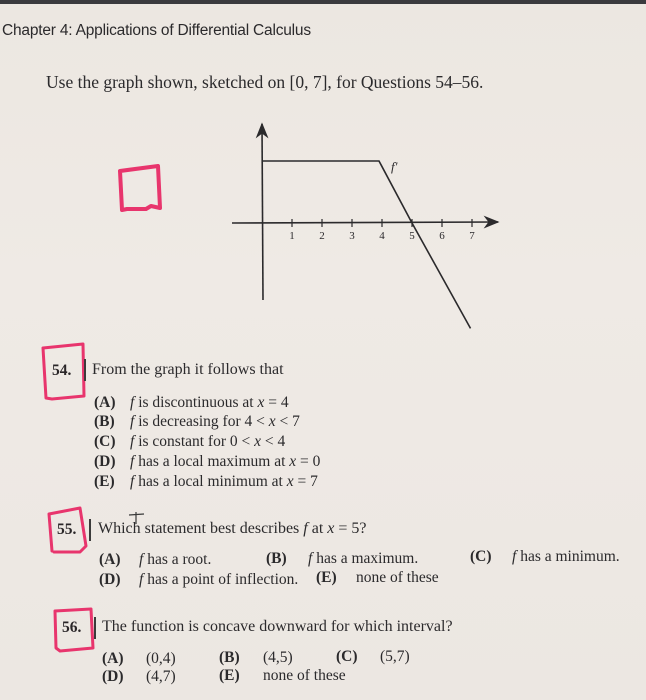  I want to click on option-d: (D) f has a point of inflection., so click(198, 580).